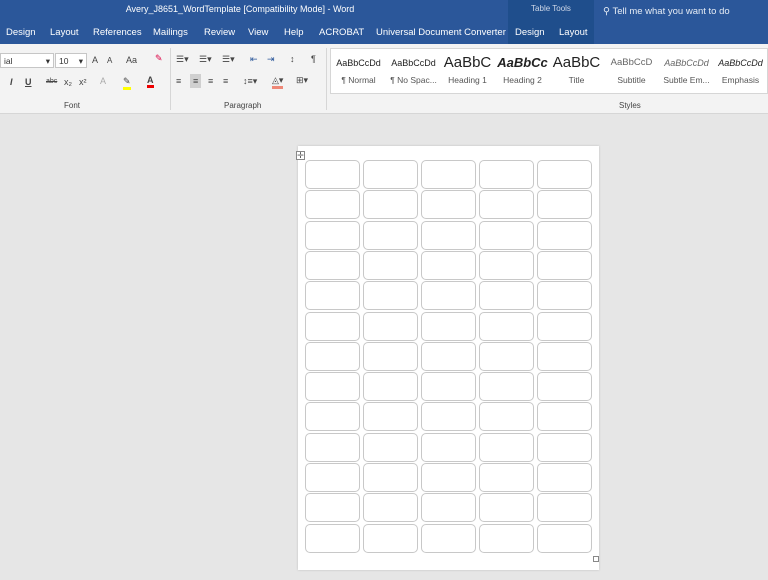 This screenshot has height=580, width=768. Describe the element at coordinates (127, 83) in the screenshot. I see `highlight-icon: ✎` at that location.